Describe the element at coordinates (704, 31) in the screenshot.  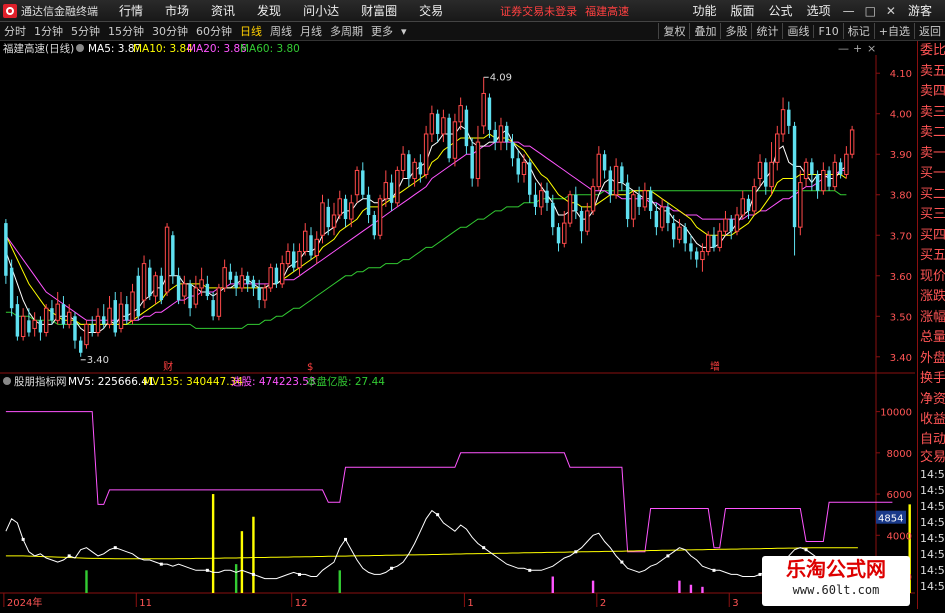
I see `toolbar-overlay: 叠加` at that location.